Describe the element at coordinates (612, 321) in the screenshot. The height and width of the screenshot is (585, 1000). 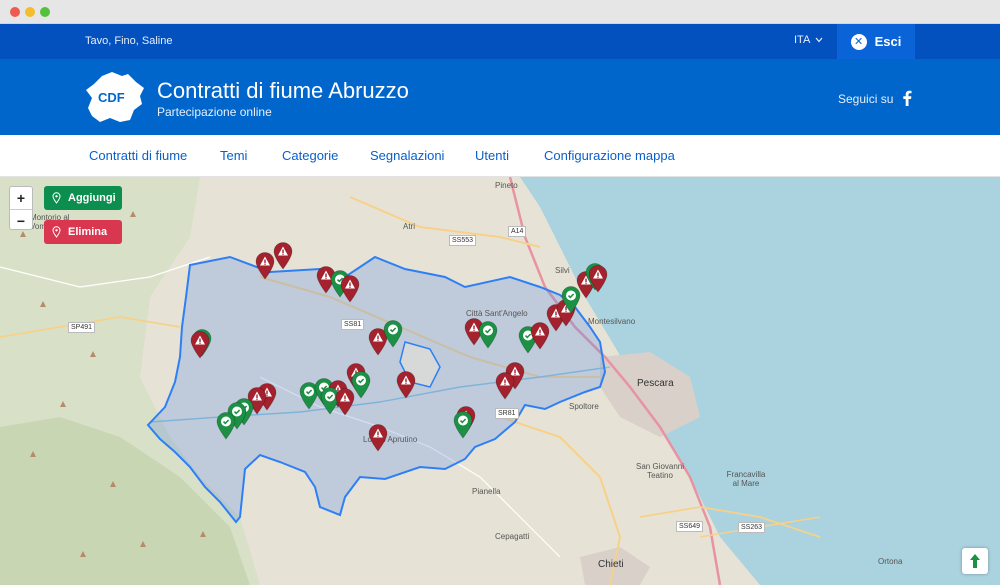
I see `place-label: Montesilvano` at that location.